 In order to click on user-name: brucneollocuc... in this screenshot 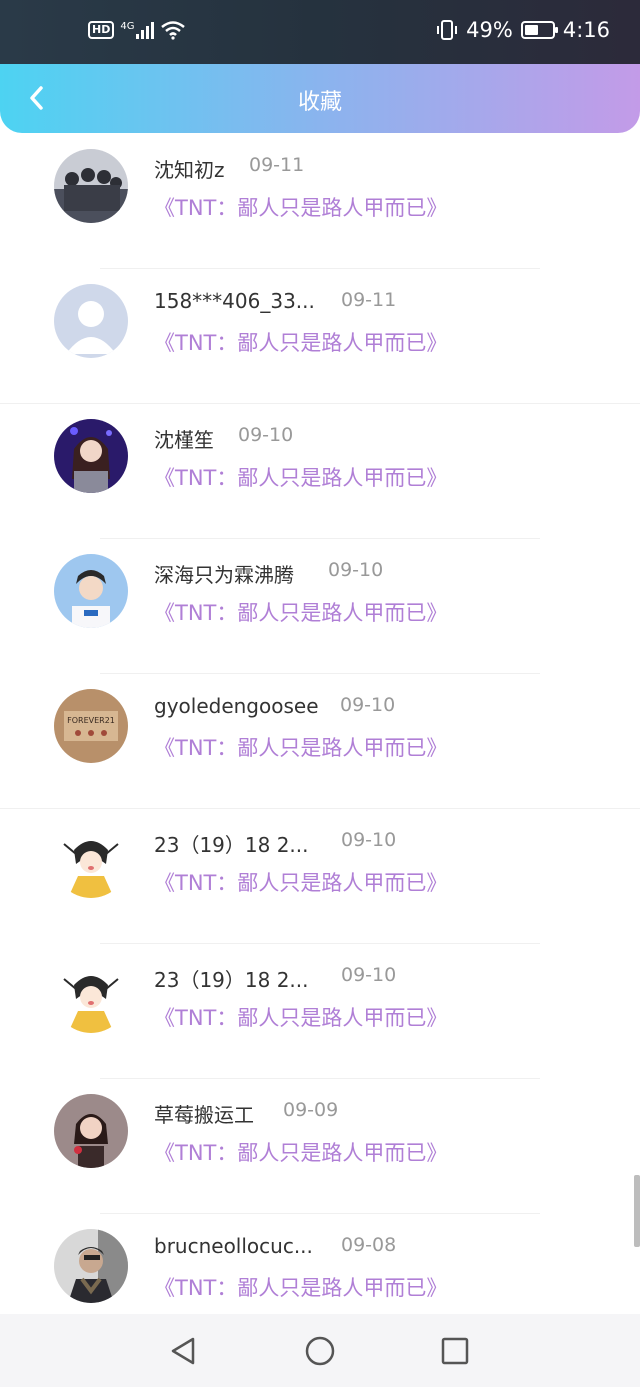, I will do `click(233, 1246)`.